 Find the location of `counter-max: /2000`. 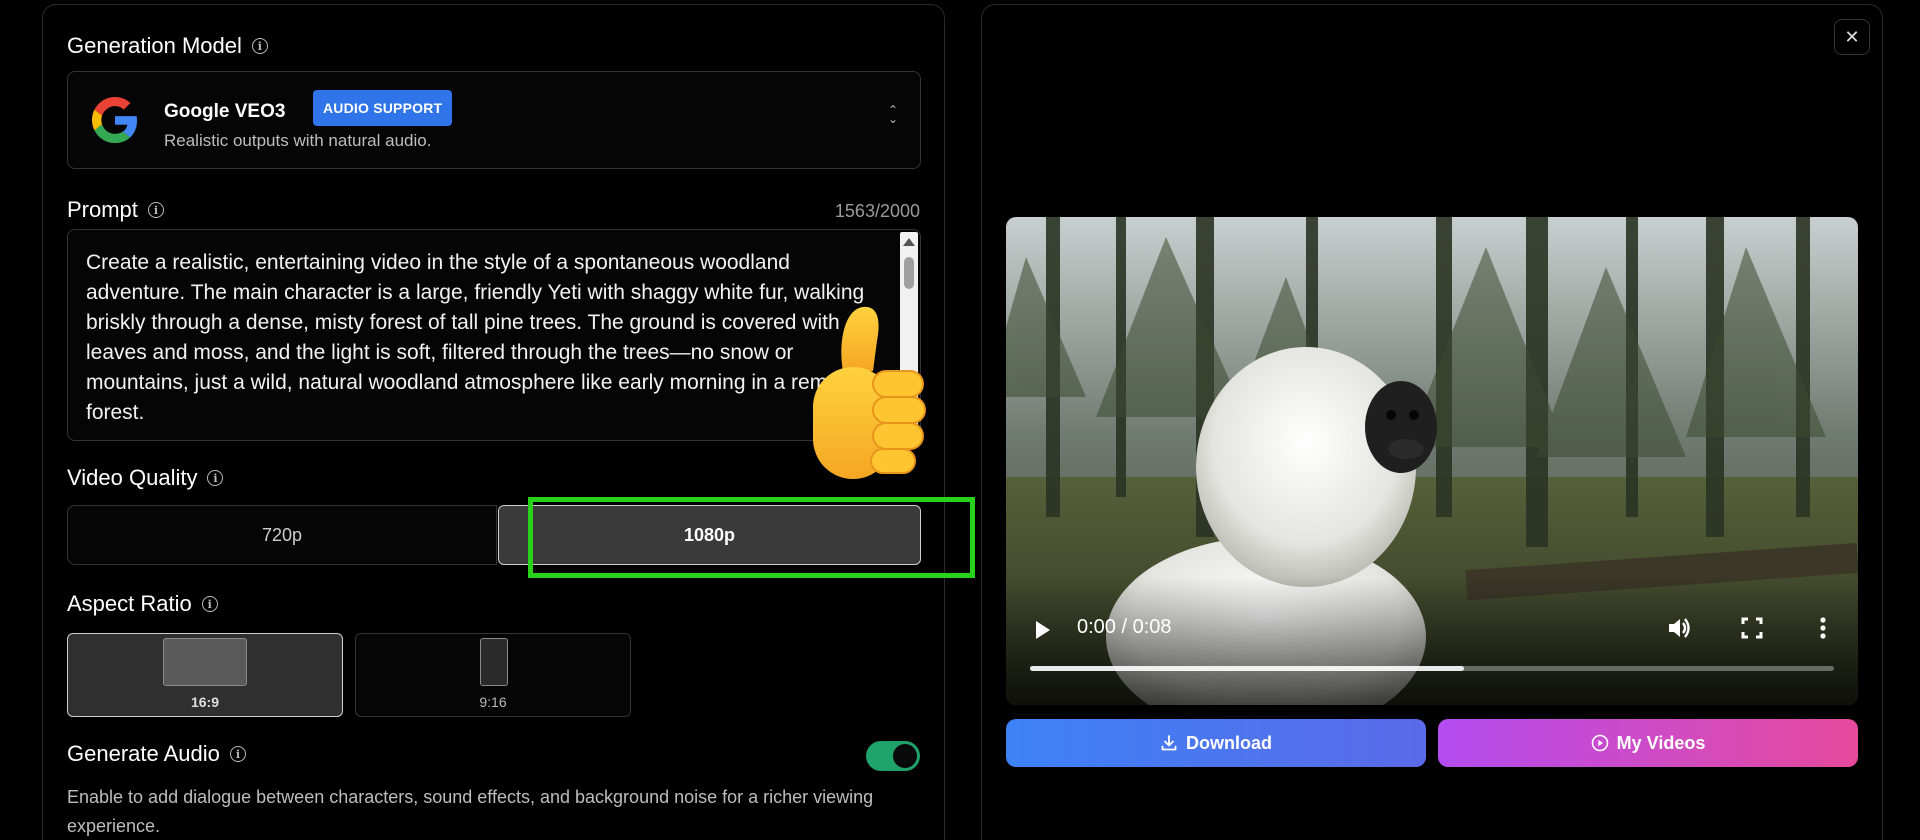

counter-max: /2000 is located at coordinates (897, 211).